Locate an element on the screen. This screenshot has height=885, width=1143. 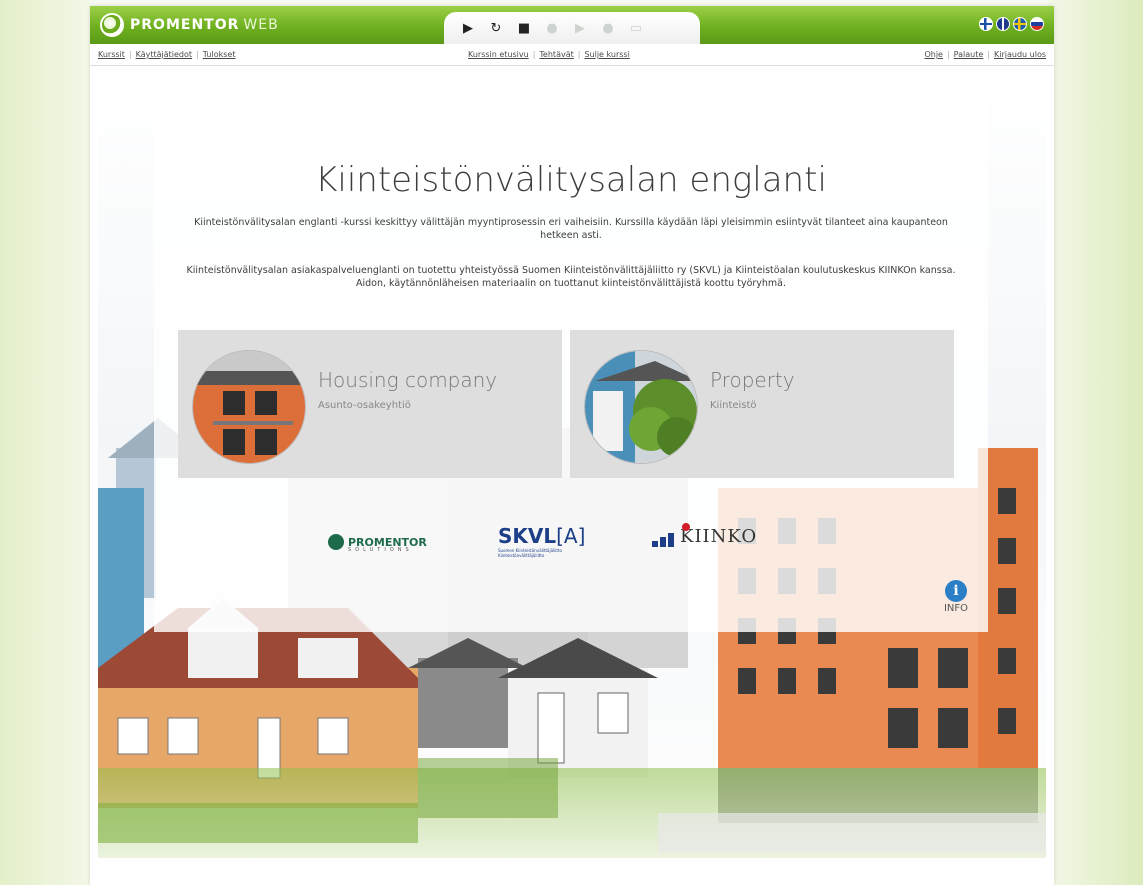
module-title: Property is located at coordinates (752, 380).